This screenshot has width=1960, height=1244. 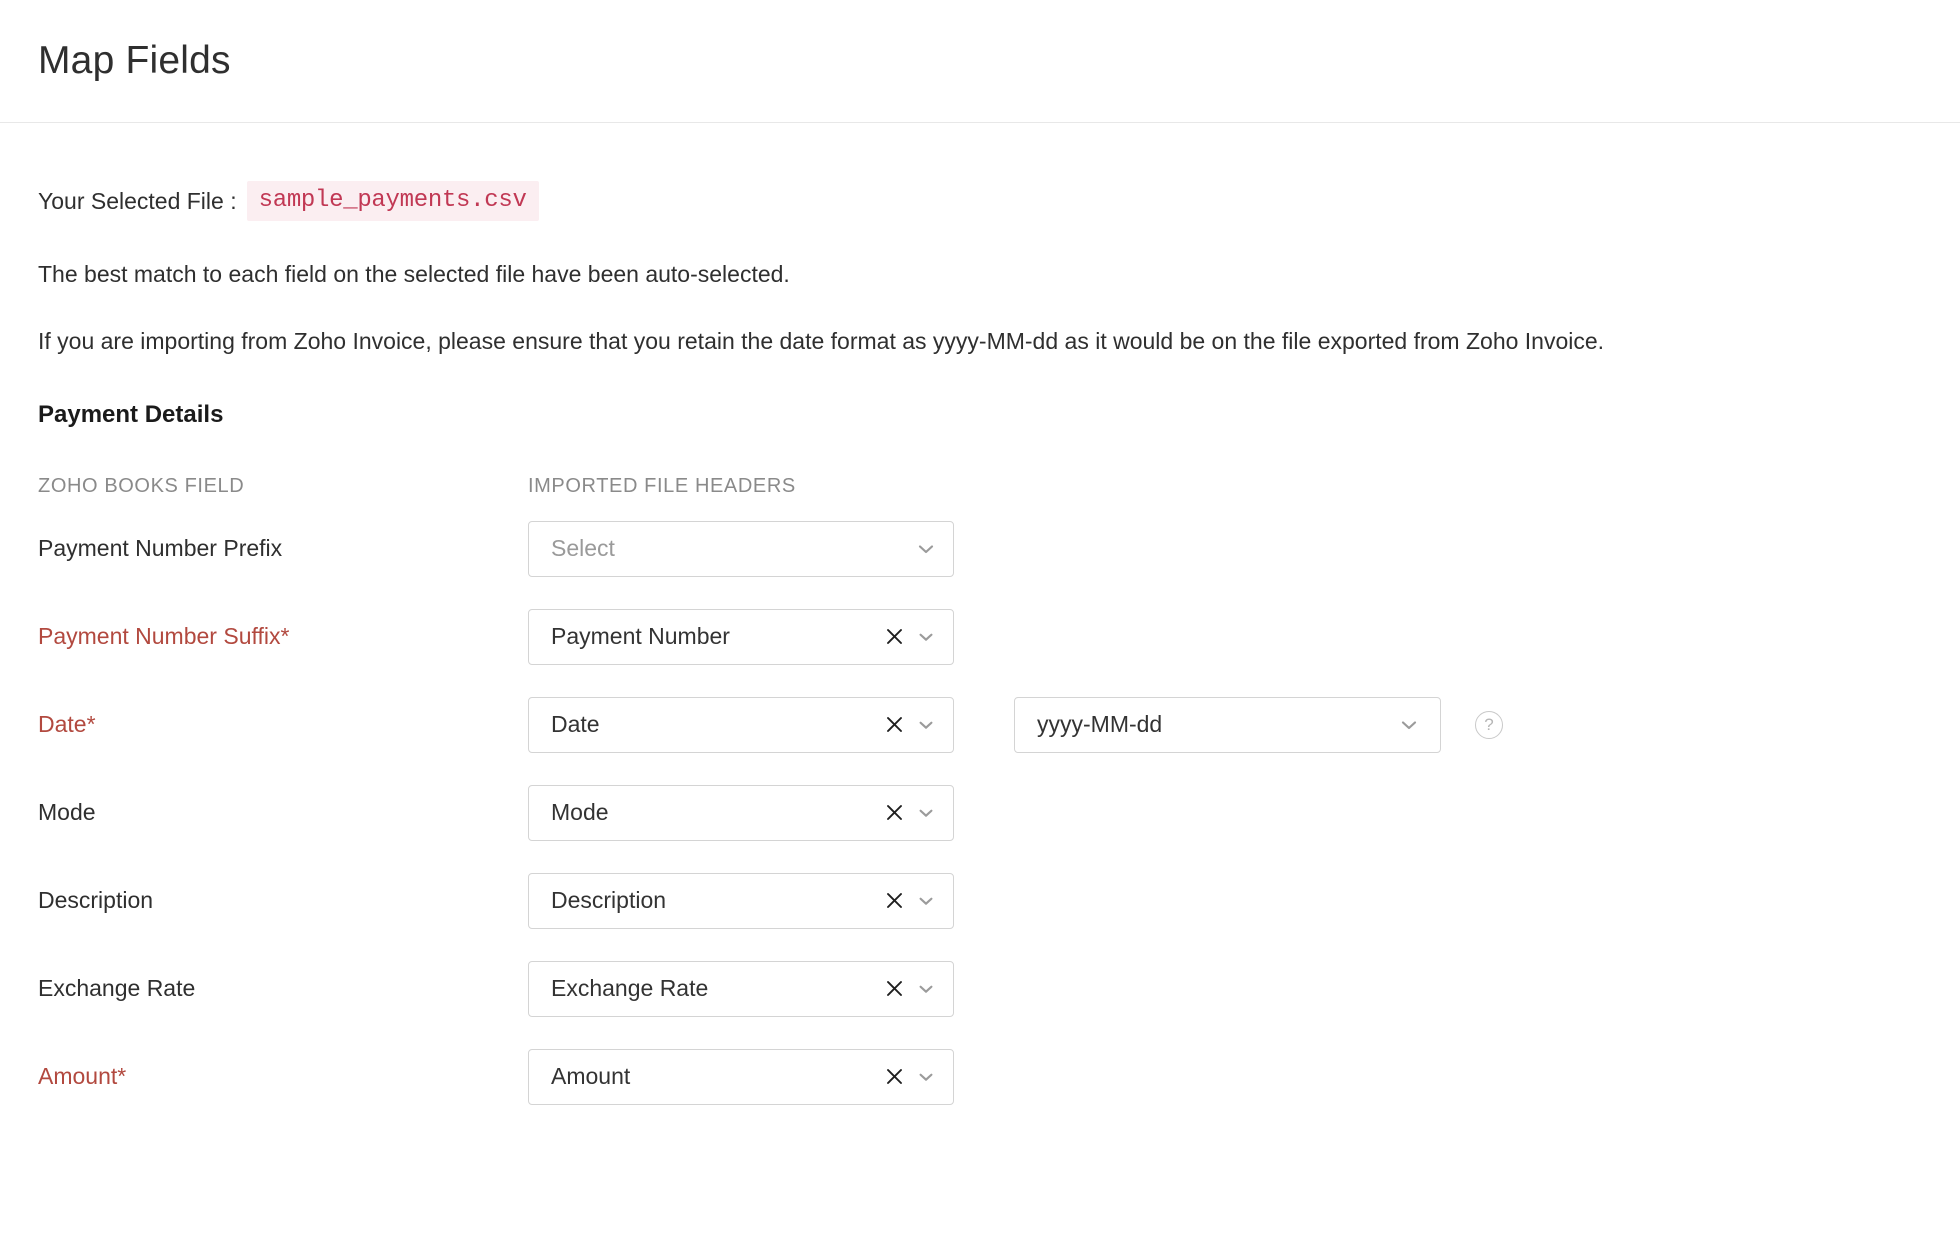 What do you see at coordinates (741, 636) in the screenshot?
I see `select-payment-number-suffix: Payment Number` at bounding box center [741, 636].